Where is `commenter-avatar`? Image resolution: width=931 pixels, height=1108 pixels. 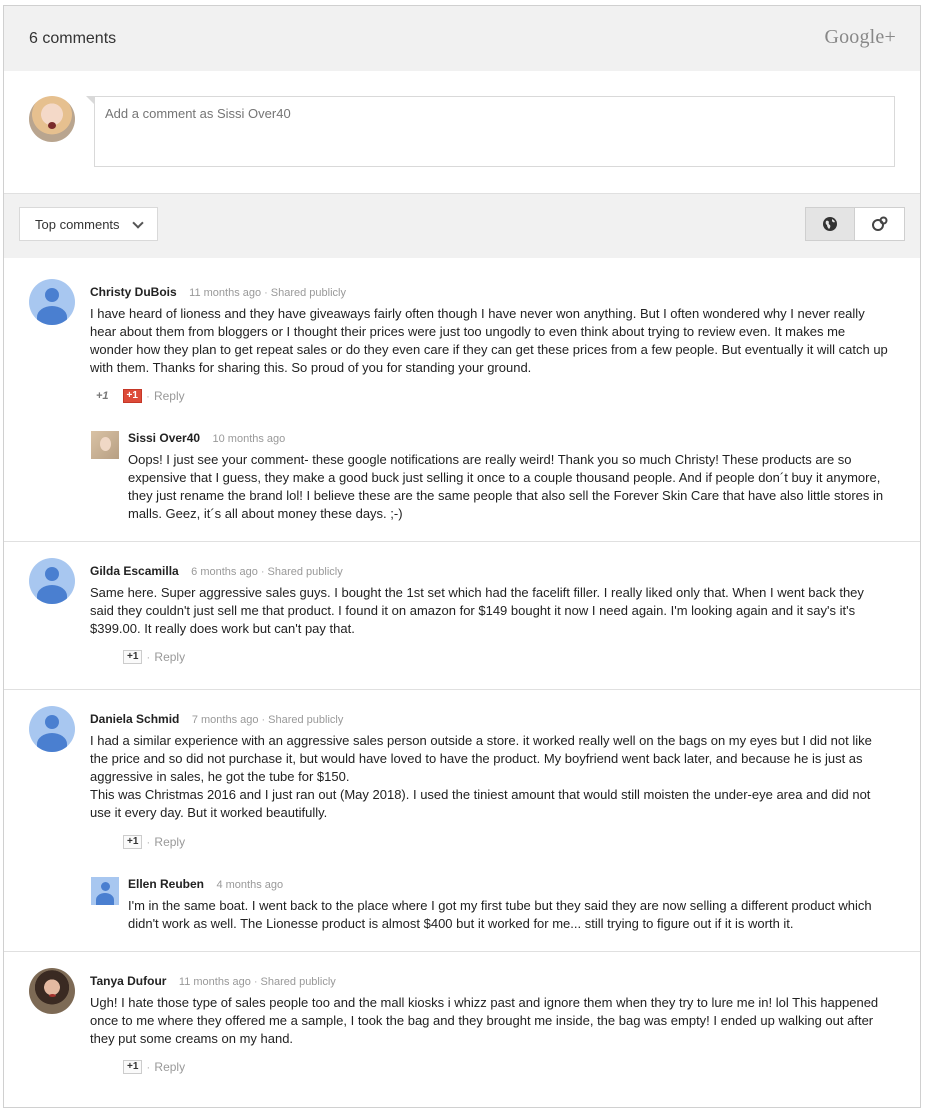
commenter-avatar is located at coordinates (52, 991).